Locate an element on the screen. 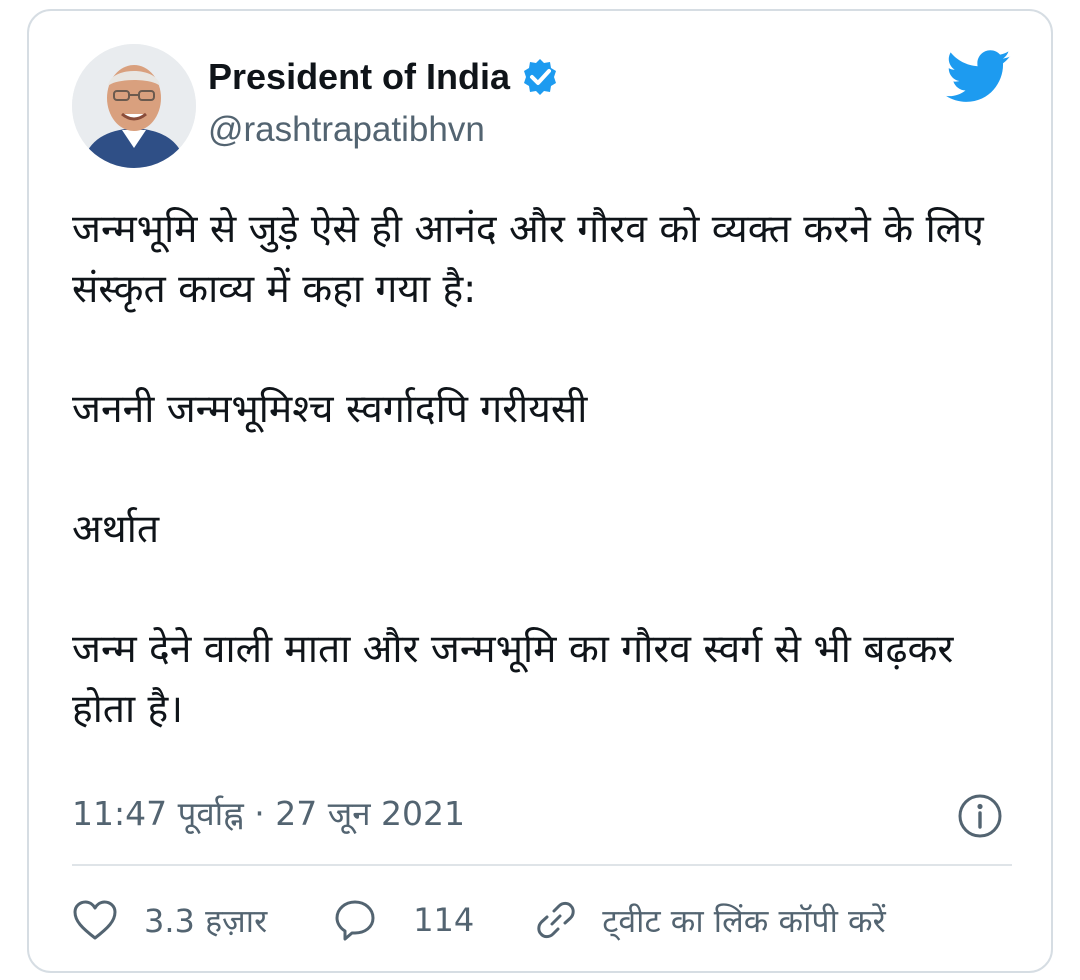 This screenshot has height=980, width=1080. author-handle: @rashtrapatibhvn is located at coordinates (346, 130).